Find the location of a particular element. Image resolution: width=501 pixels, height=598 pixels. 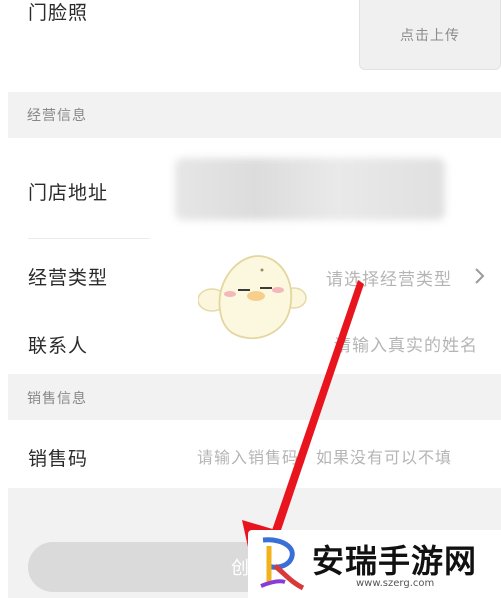

store-address-label: 门店地址 is located at coordinates (68, 193).